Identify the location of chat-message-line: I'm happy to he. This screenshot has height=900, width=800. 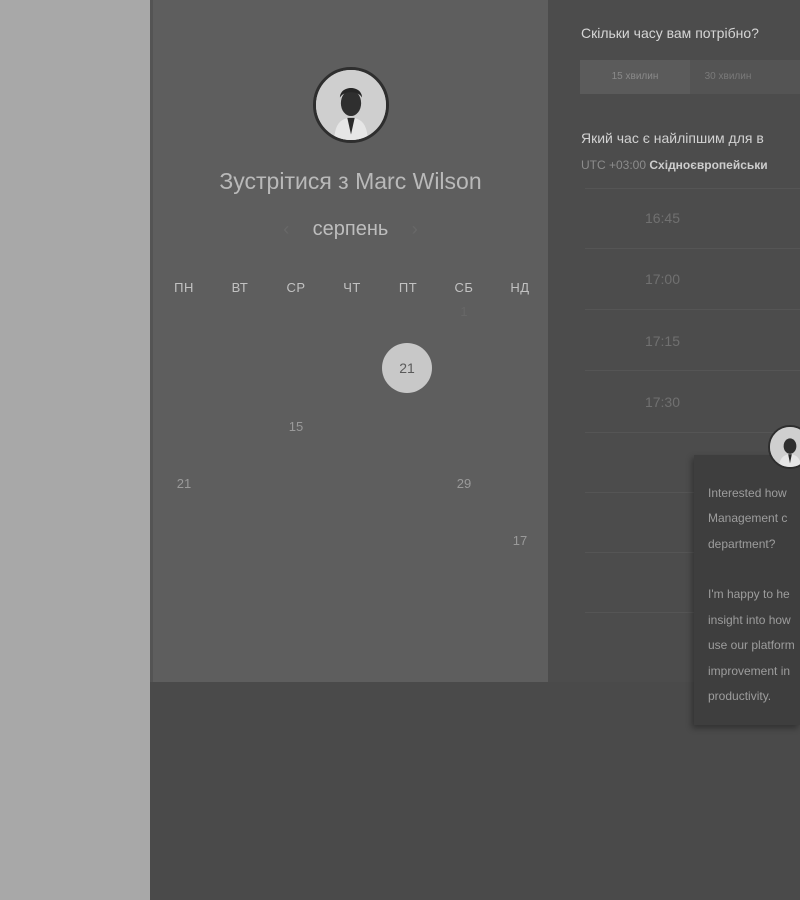
(749, 594).